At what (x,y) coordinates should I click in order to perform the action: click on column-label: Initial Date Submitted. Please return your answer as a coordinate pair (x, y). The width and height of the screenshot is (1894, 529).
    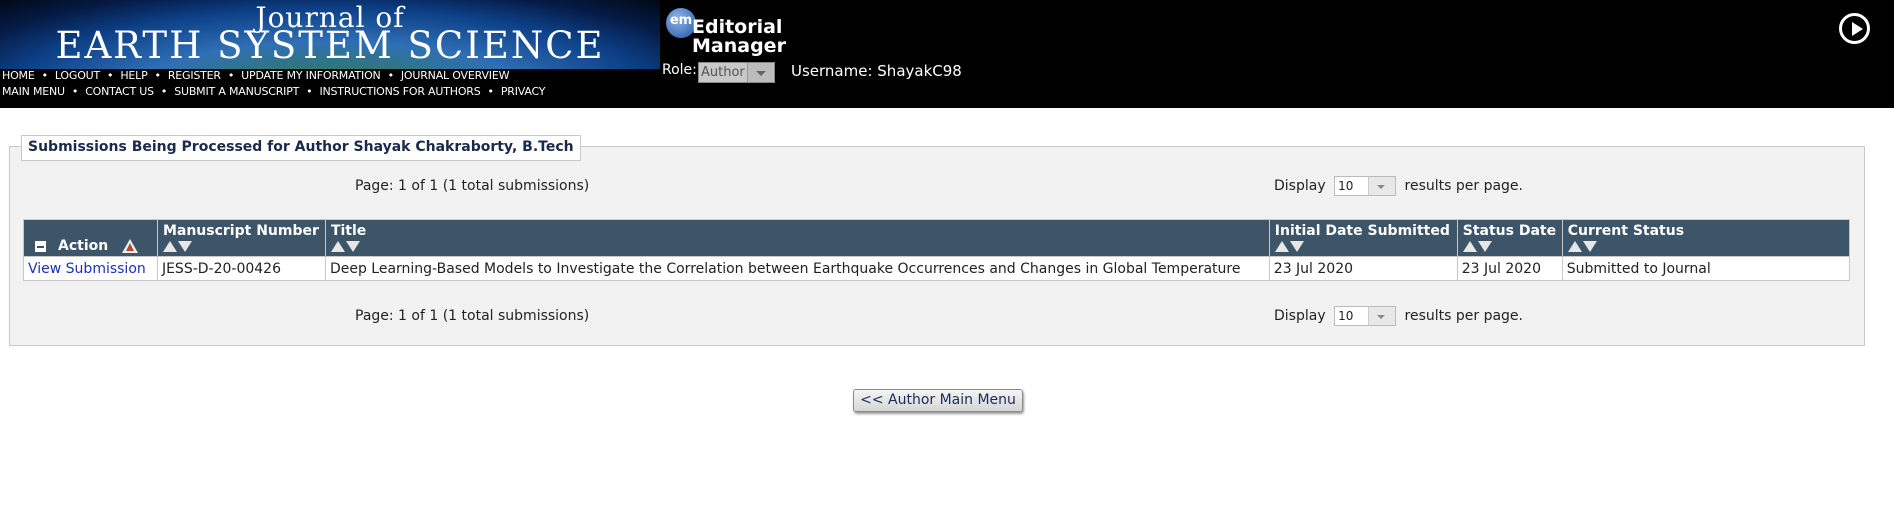
    Looking at the image, I should click on (1362, 231).